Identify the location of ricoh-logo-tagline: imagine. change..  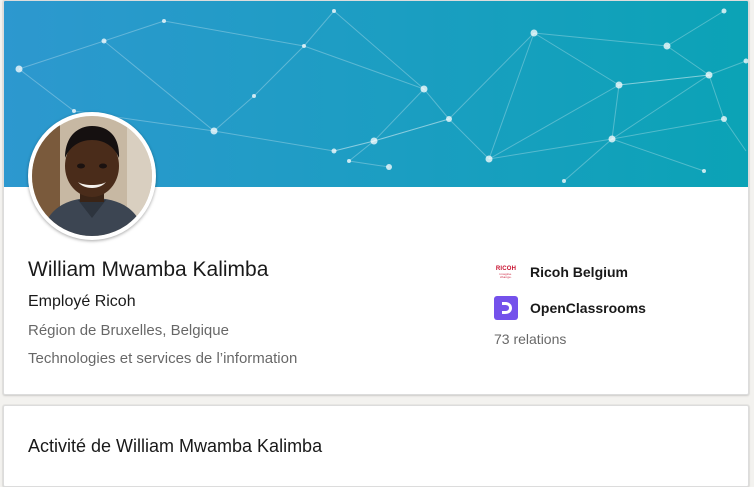
(506, 275).